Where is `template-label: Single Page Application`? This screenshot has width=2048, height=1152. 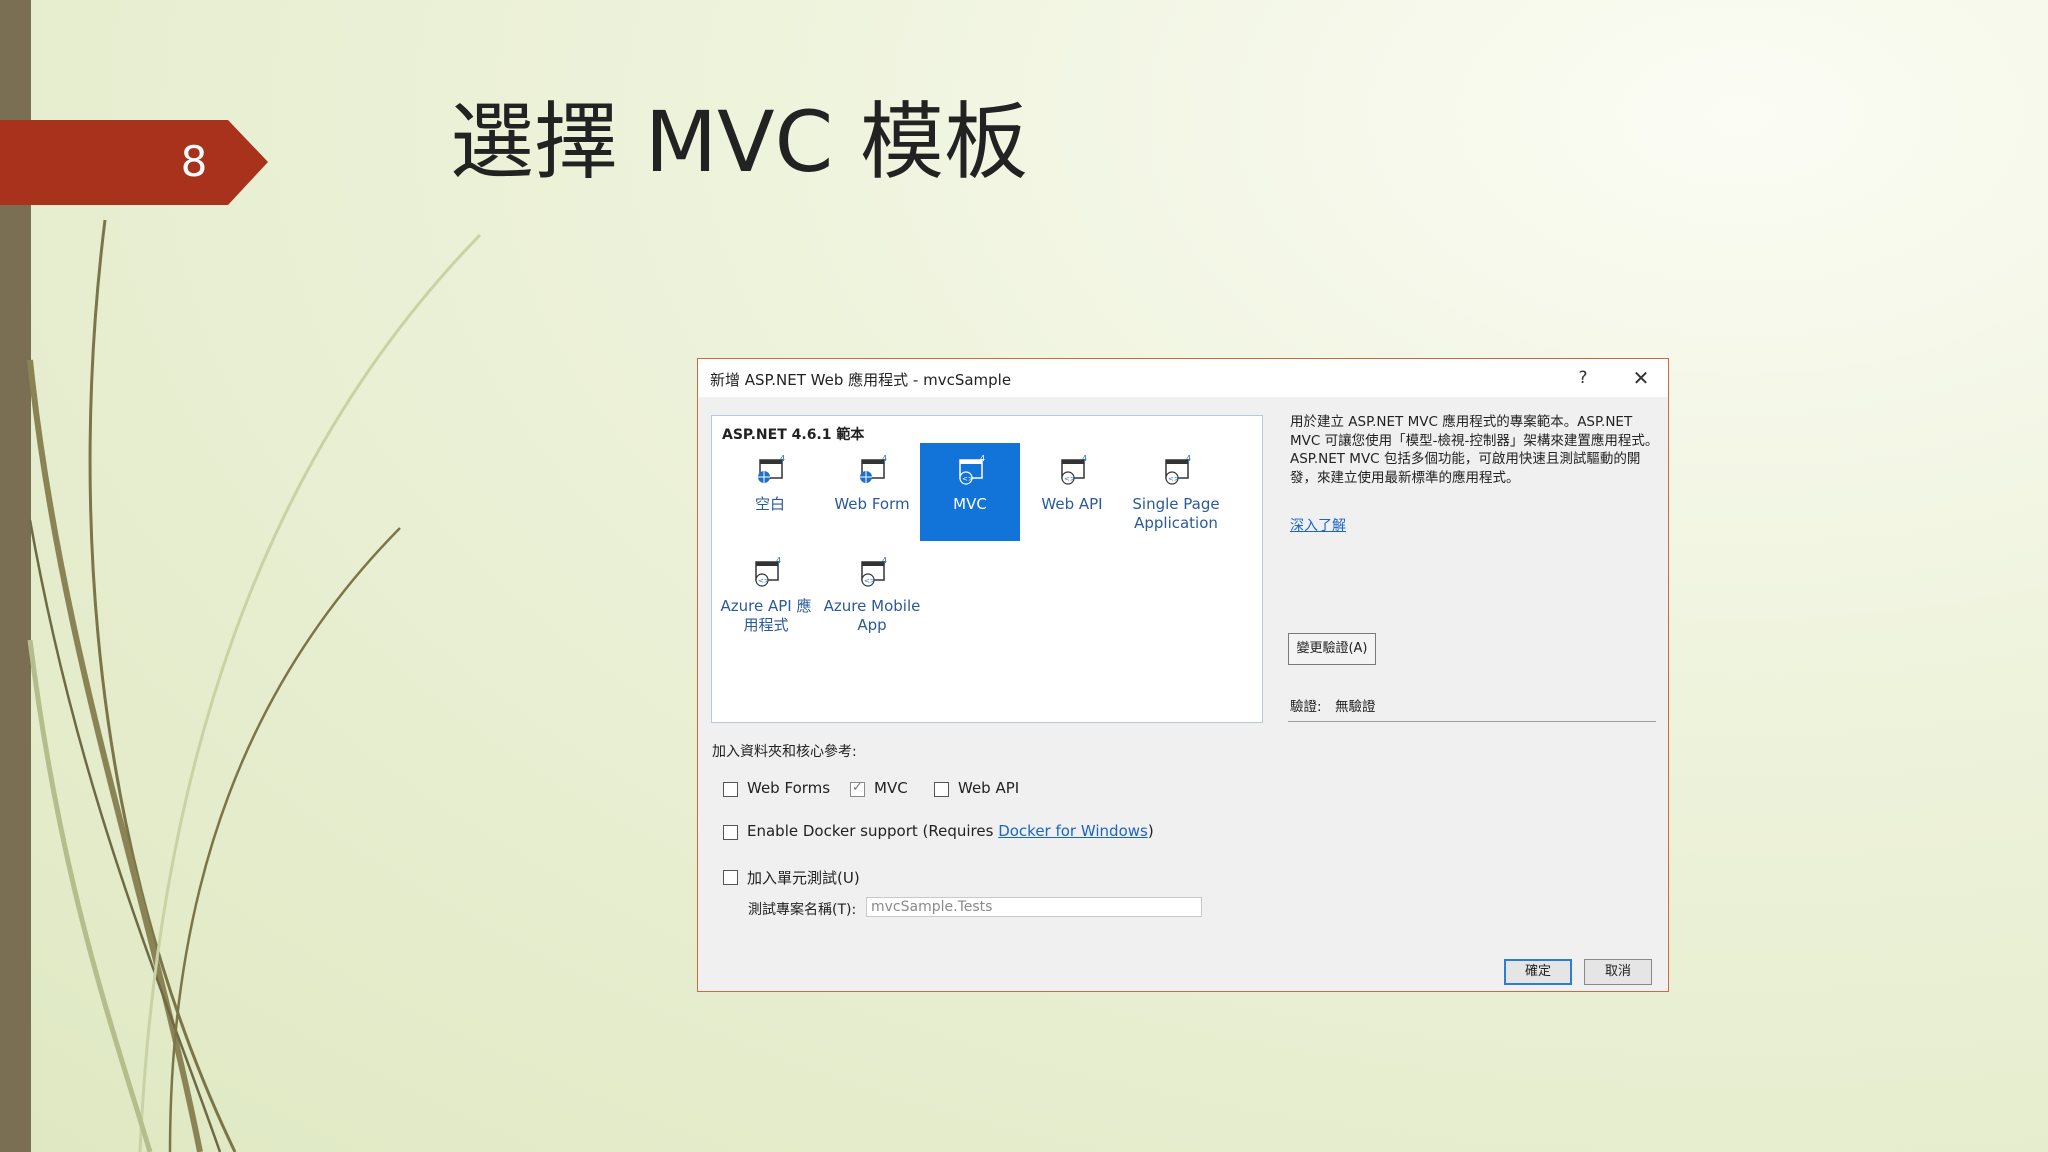 template-label: Single Page Application is located at coordinates (1176, 513).